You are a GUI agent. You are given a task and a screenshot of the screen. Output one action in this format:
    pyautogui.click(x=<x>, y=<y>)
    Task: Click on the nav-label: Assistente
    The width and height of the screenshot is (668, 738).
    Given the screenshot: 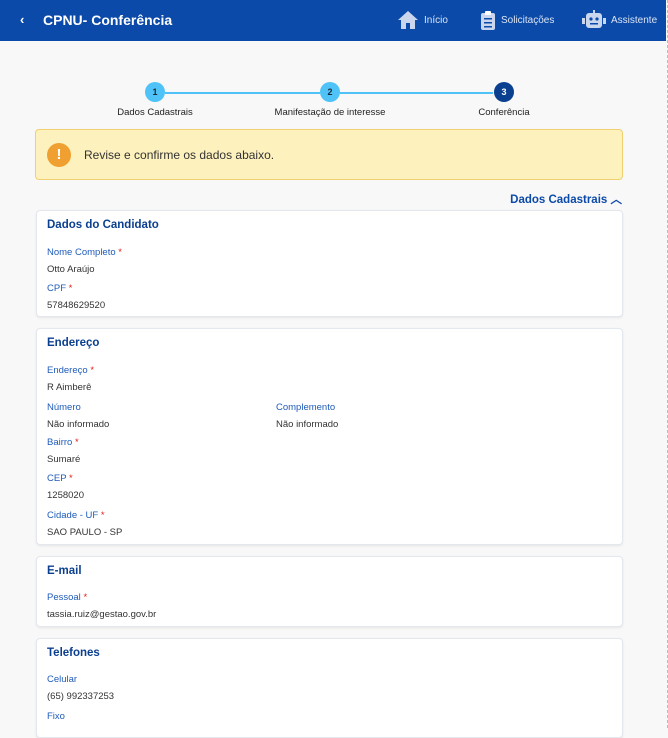 What is the action you would take?
    pyautogui.click(x=634, y=20)
    